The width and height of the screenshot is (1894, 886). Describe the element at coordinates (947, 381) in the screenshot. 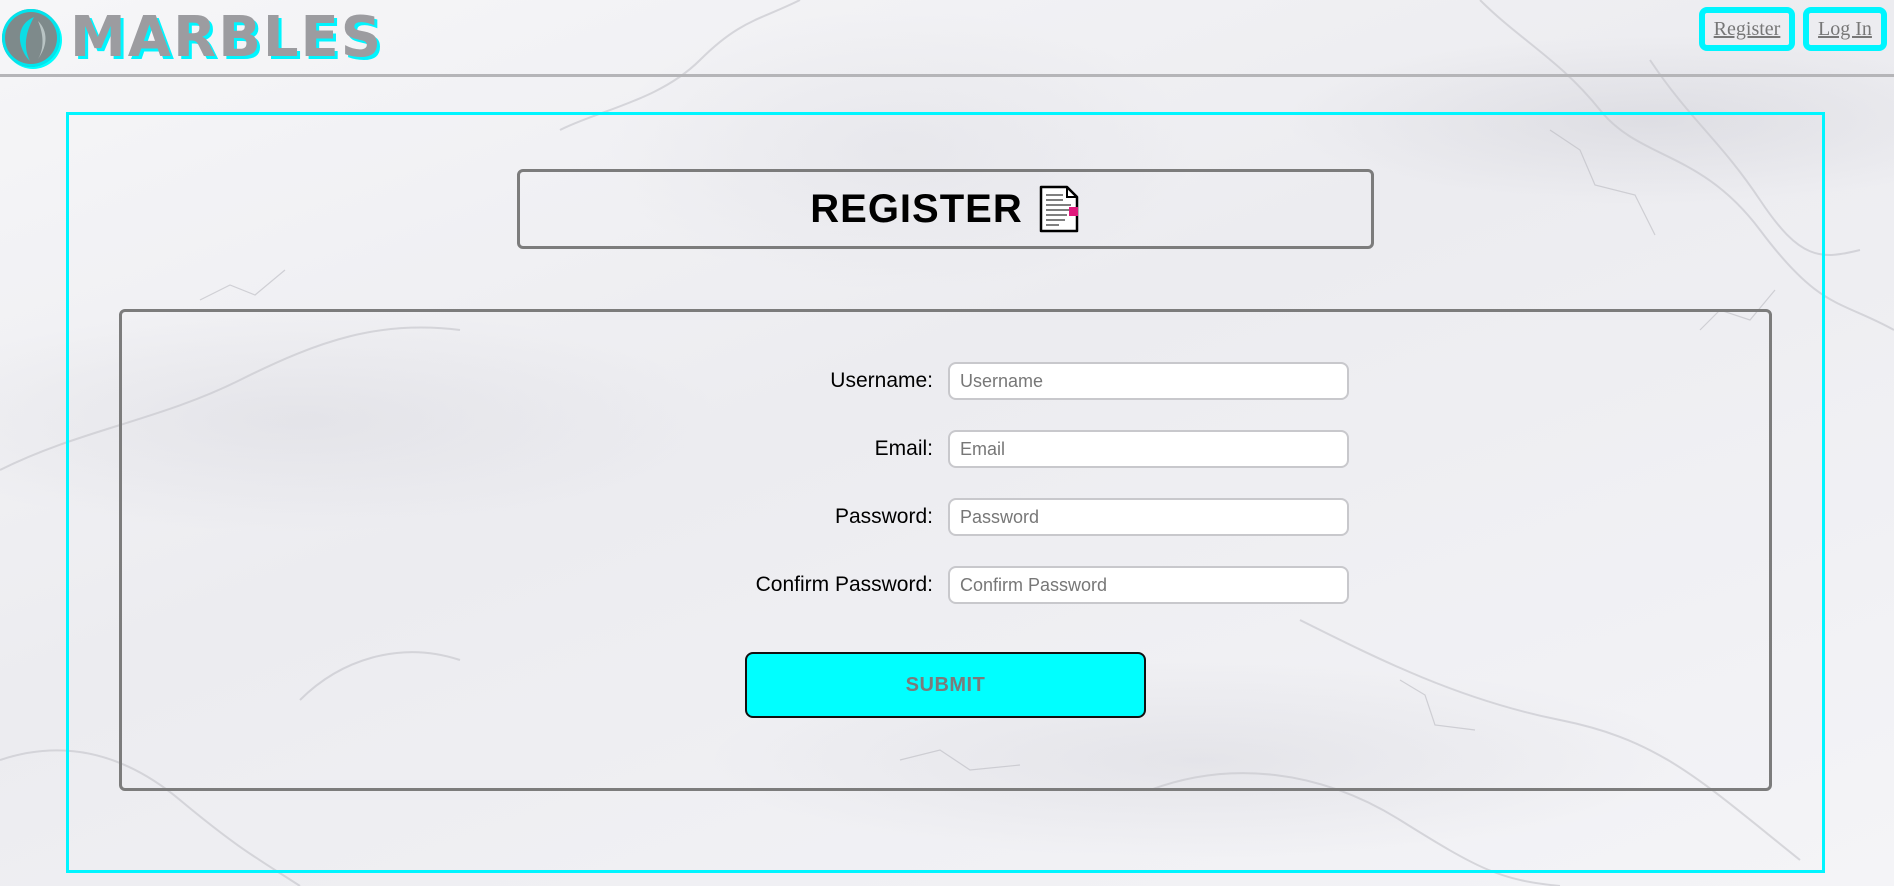

I see `username-row: Username:` at that location.